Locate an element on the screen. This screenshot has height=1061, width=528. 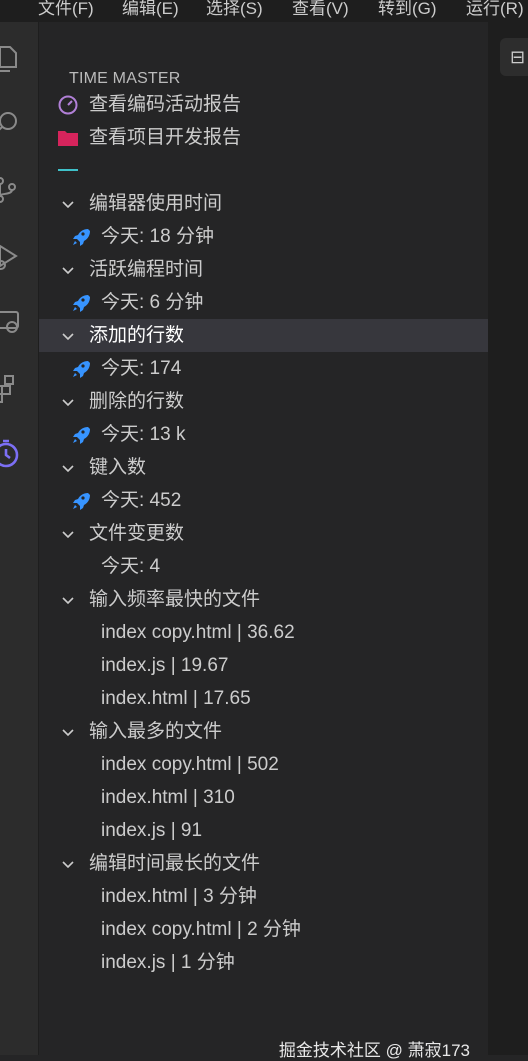
editor-tab: ⊟ is located at coordinates (514, 57).